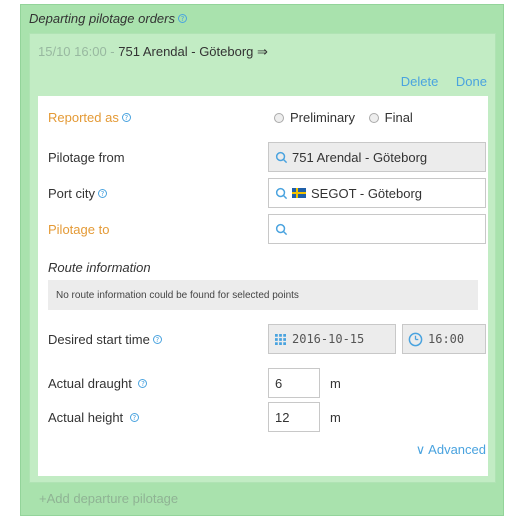 The image size is (520, 524). What do you see at coordinates (294, 383) in the screenshot?
I see `draught-input: 6` at bounding box center [294, 383].